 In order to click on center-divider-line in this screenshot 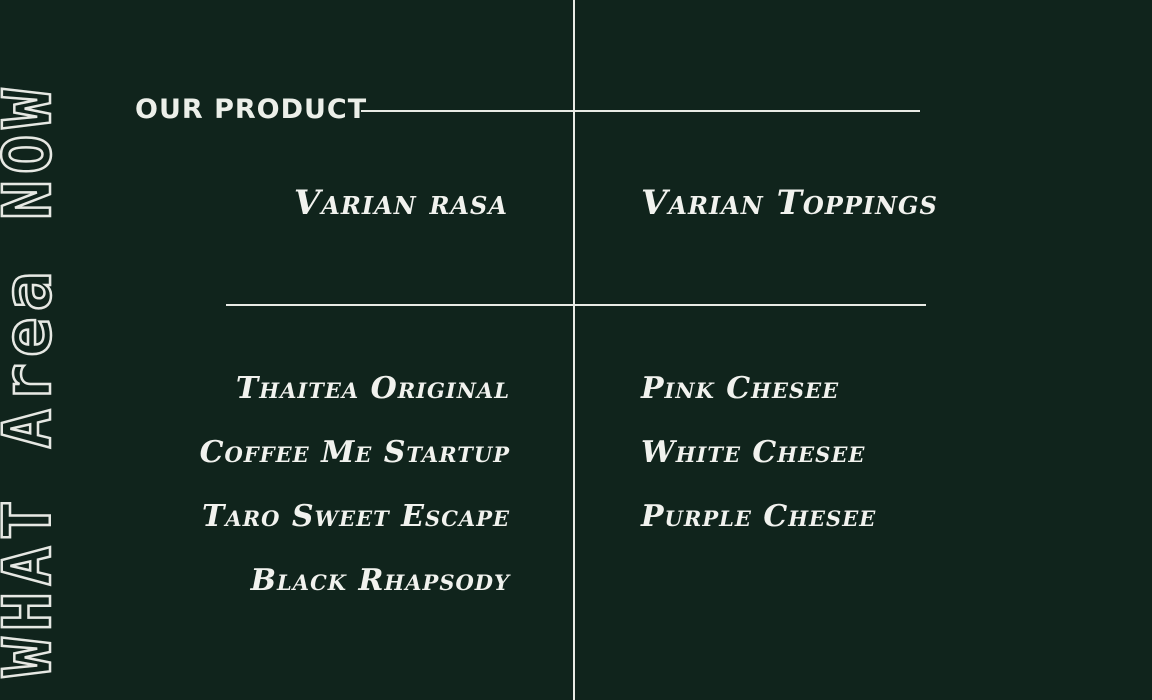, I will do `click(574, 350)`.